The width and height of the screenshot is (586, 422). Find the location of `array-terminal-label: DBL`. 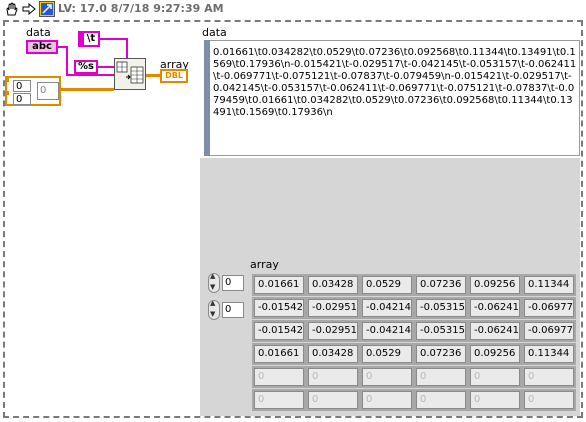

array-terminal-label: DBL is located at coordinates (174, 75).